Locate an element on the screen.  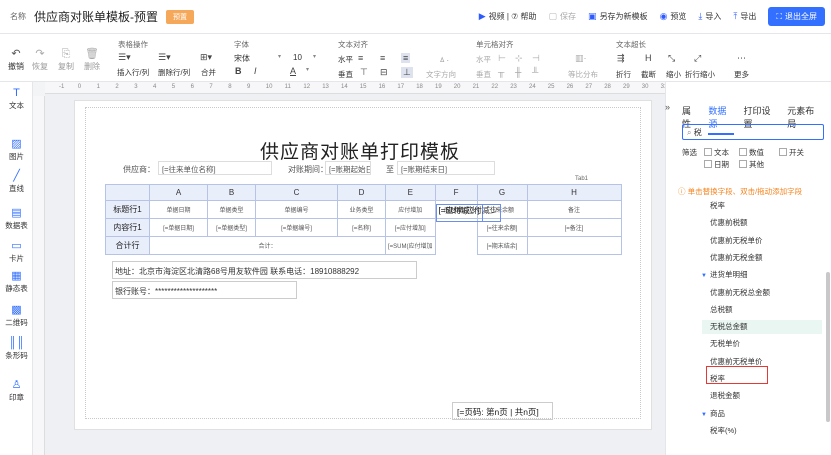
table-cell: [=单据编号] is located at coordinates (296, 227).